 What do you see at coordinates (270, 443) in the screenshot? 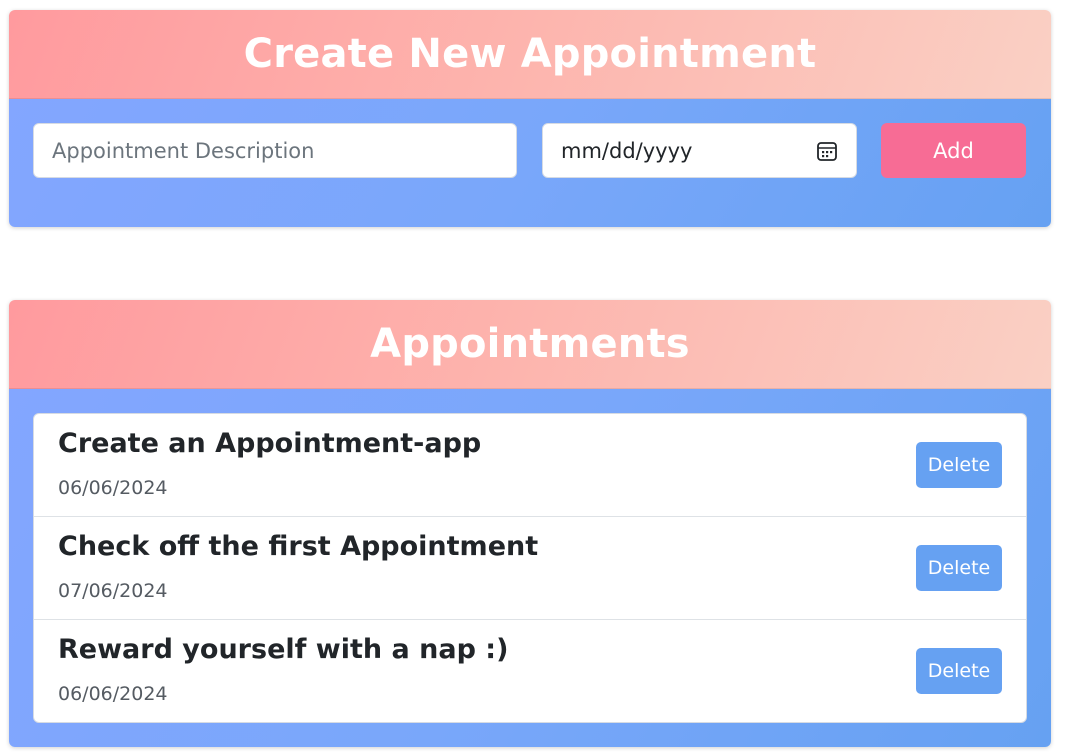
I see `appointment-title: Create an Appointment-app` at bounding box center [270, 443].